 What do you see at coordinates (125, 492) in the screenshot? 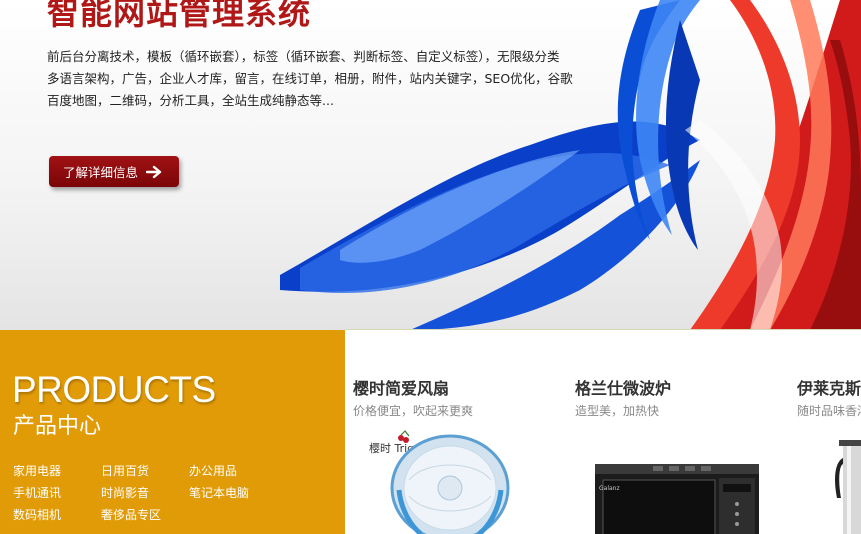
I see `category-link: 时尚影音` at bounding box center [125, 492].